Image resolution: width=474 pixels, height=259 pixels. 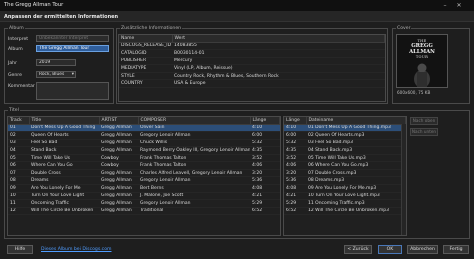 What do you see at coordinates (356, 121) in the screenshot?
I see `files-col-header: Dateiname` at bounding box center [356, 121].